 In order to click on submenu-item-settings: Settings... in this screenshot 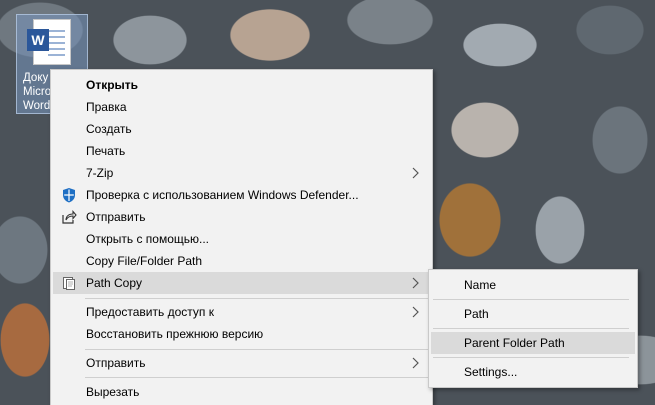, I will do `click(533, 372)`.